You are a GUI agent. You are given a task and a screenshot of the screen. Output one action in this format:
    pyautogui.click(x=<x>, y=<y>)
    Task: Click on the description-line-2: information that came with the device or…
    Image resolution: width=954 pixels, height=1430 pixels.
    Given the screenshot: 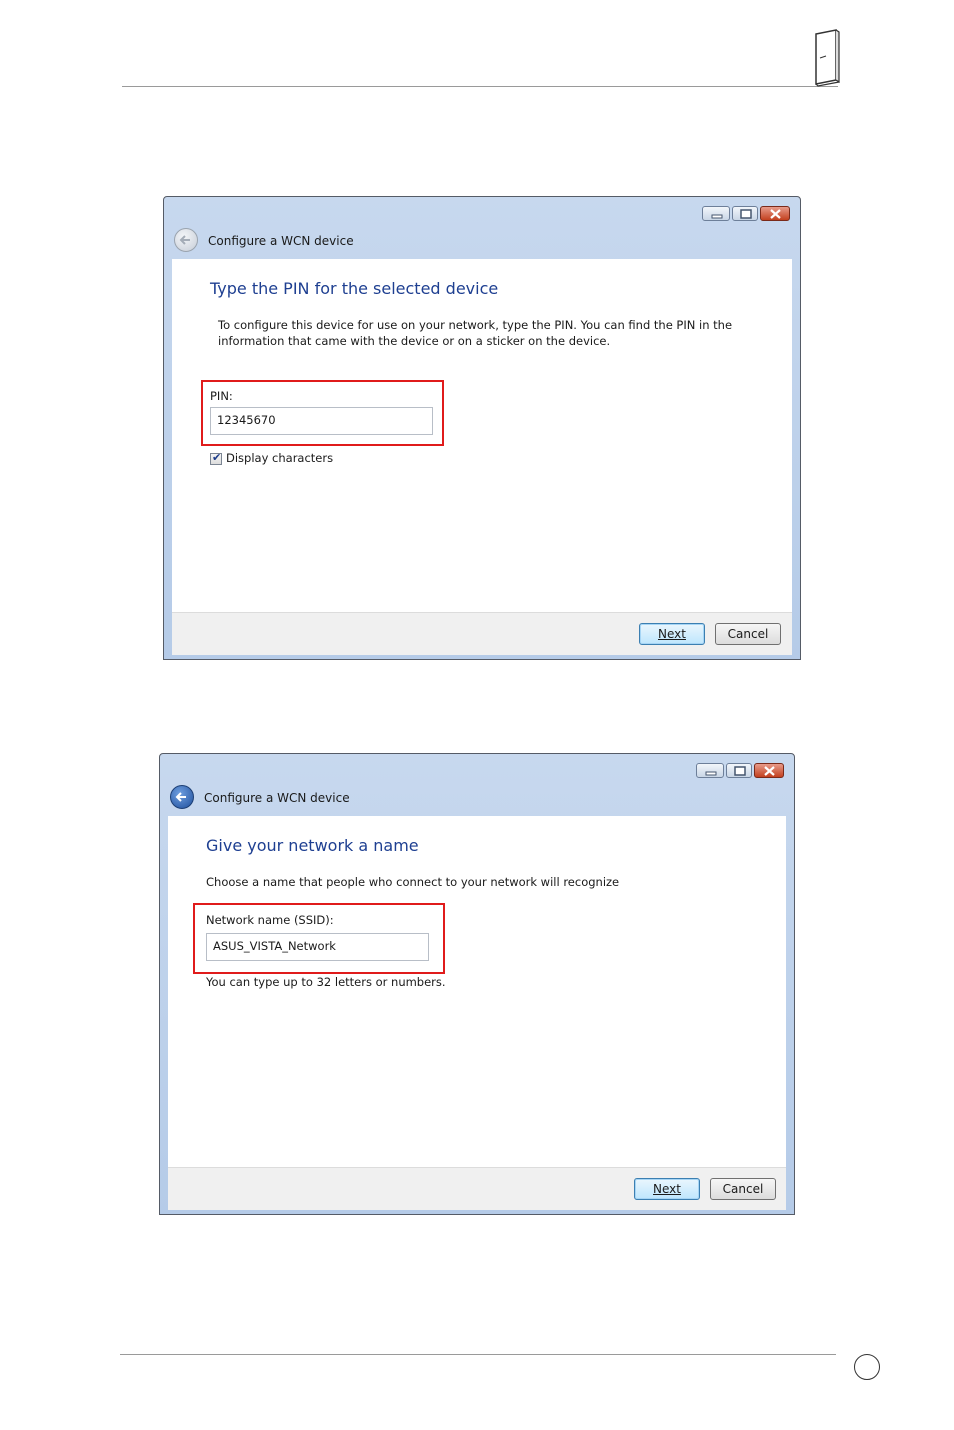 What is the action you would take?
    pyautogui.click(x=414, y=341)
    